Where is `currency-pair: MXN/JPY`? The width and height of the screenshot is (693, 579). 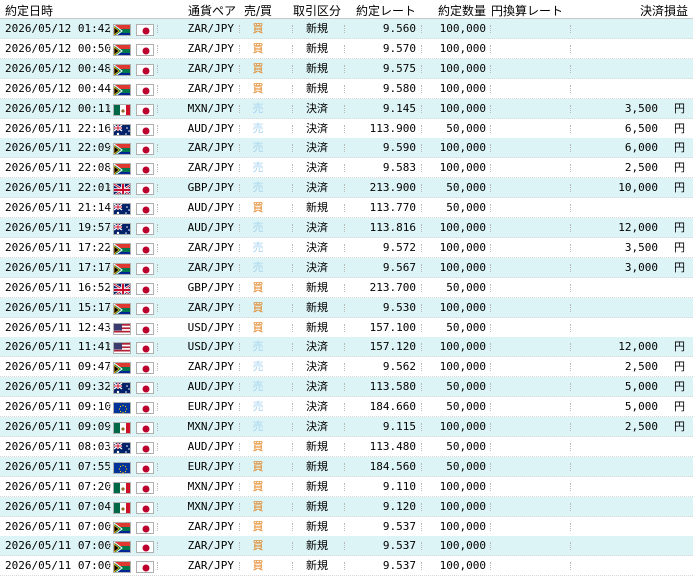
currency-pair: MXN/JPY is located at coordinates (210, 506).